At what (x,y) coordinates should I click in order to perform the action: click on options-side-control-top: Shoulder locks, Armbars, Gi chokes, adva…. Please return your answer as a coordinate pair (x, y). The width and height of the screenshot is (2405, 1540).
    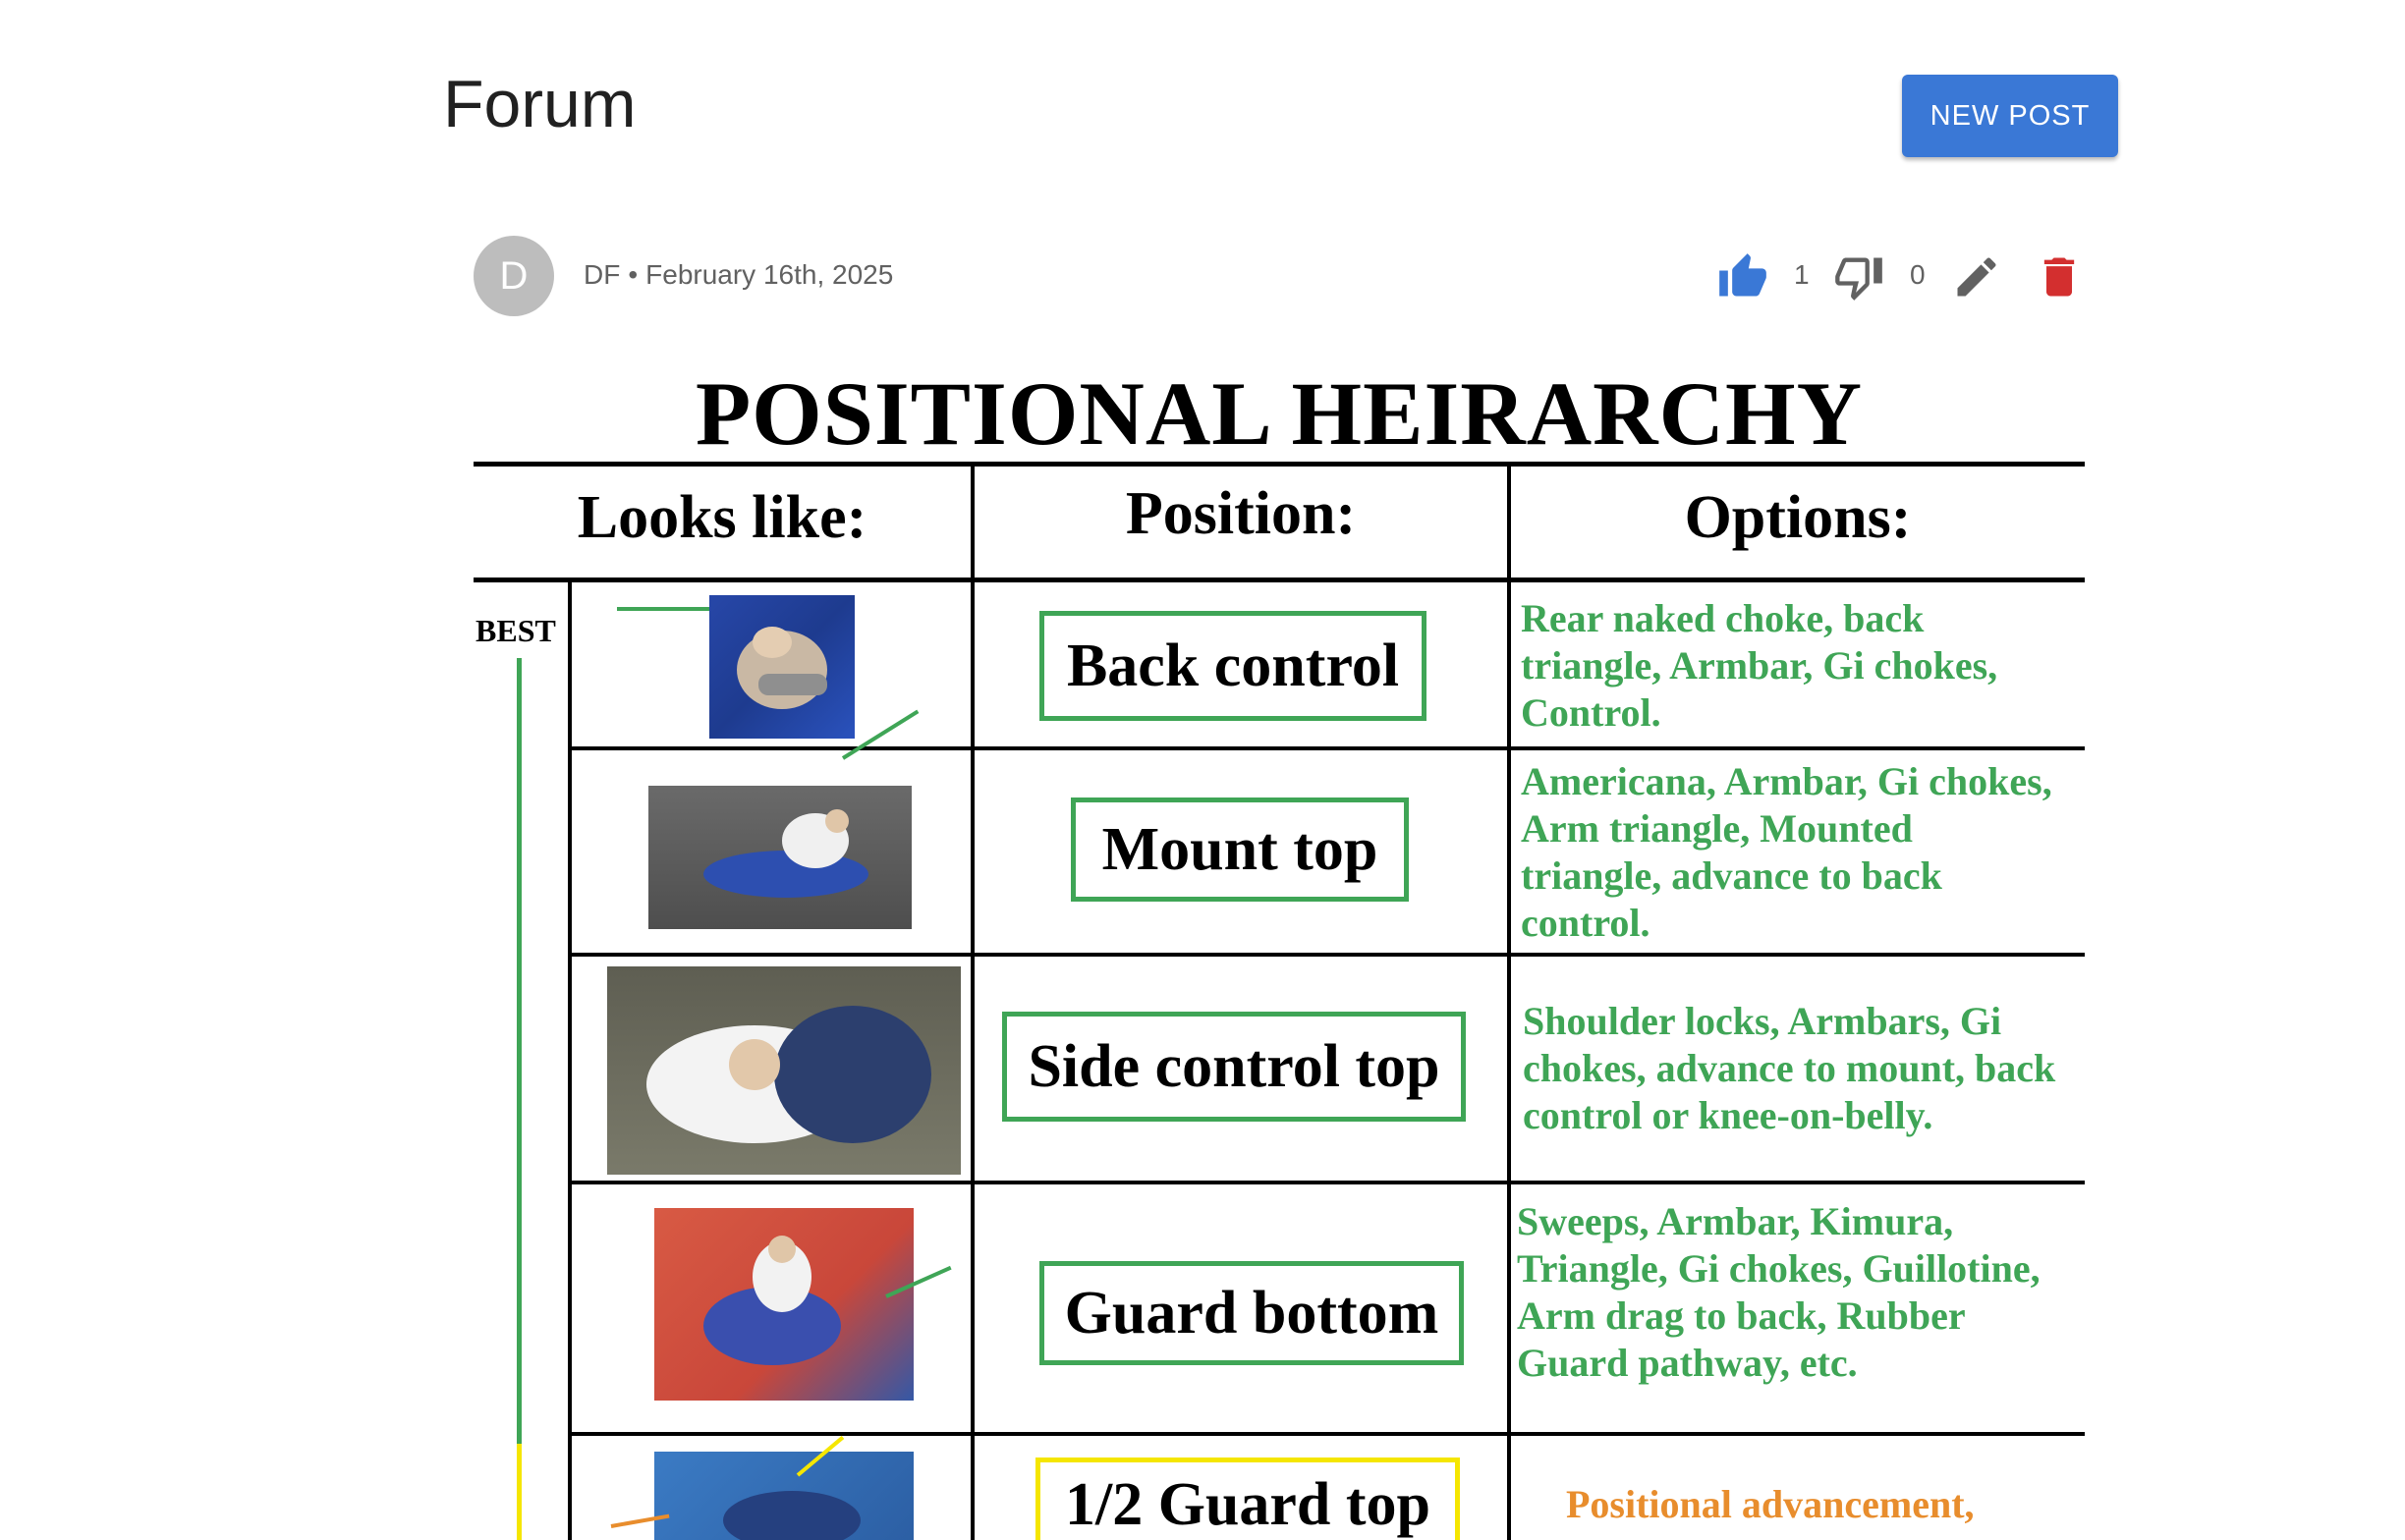
    Looking at the image, I should click on (1789, 1068).